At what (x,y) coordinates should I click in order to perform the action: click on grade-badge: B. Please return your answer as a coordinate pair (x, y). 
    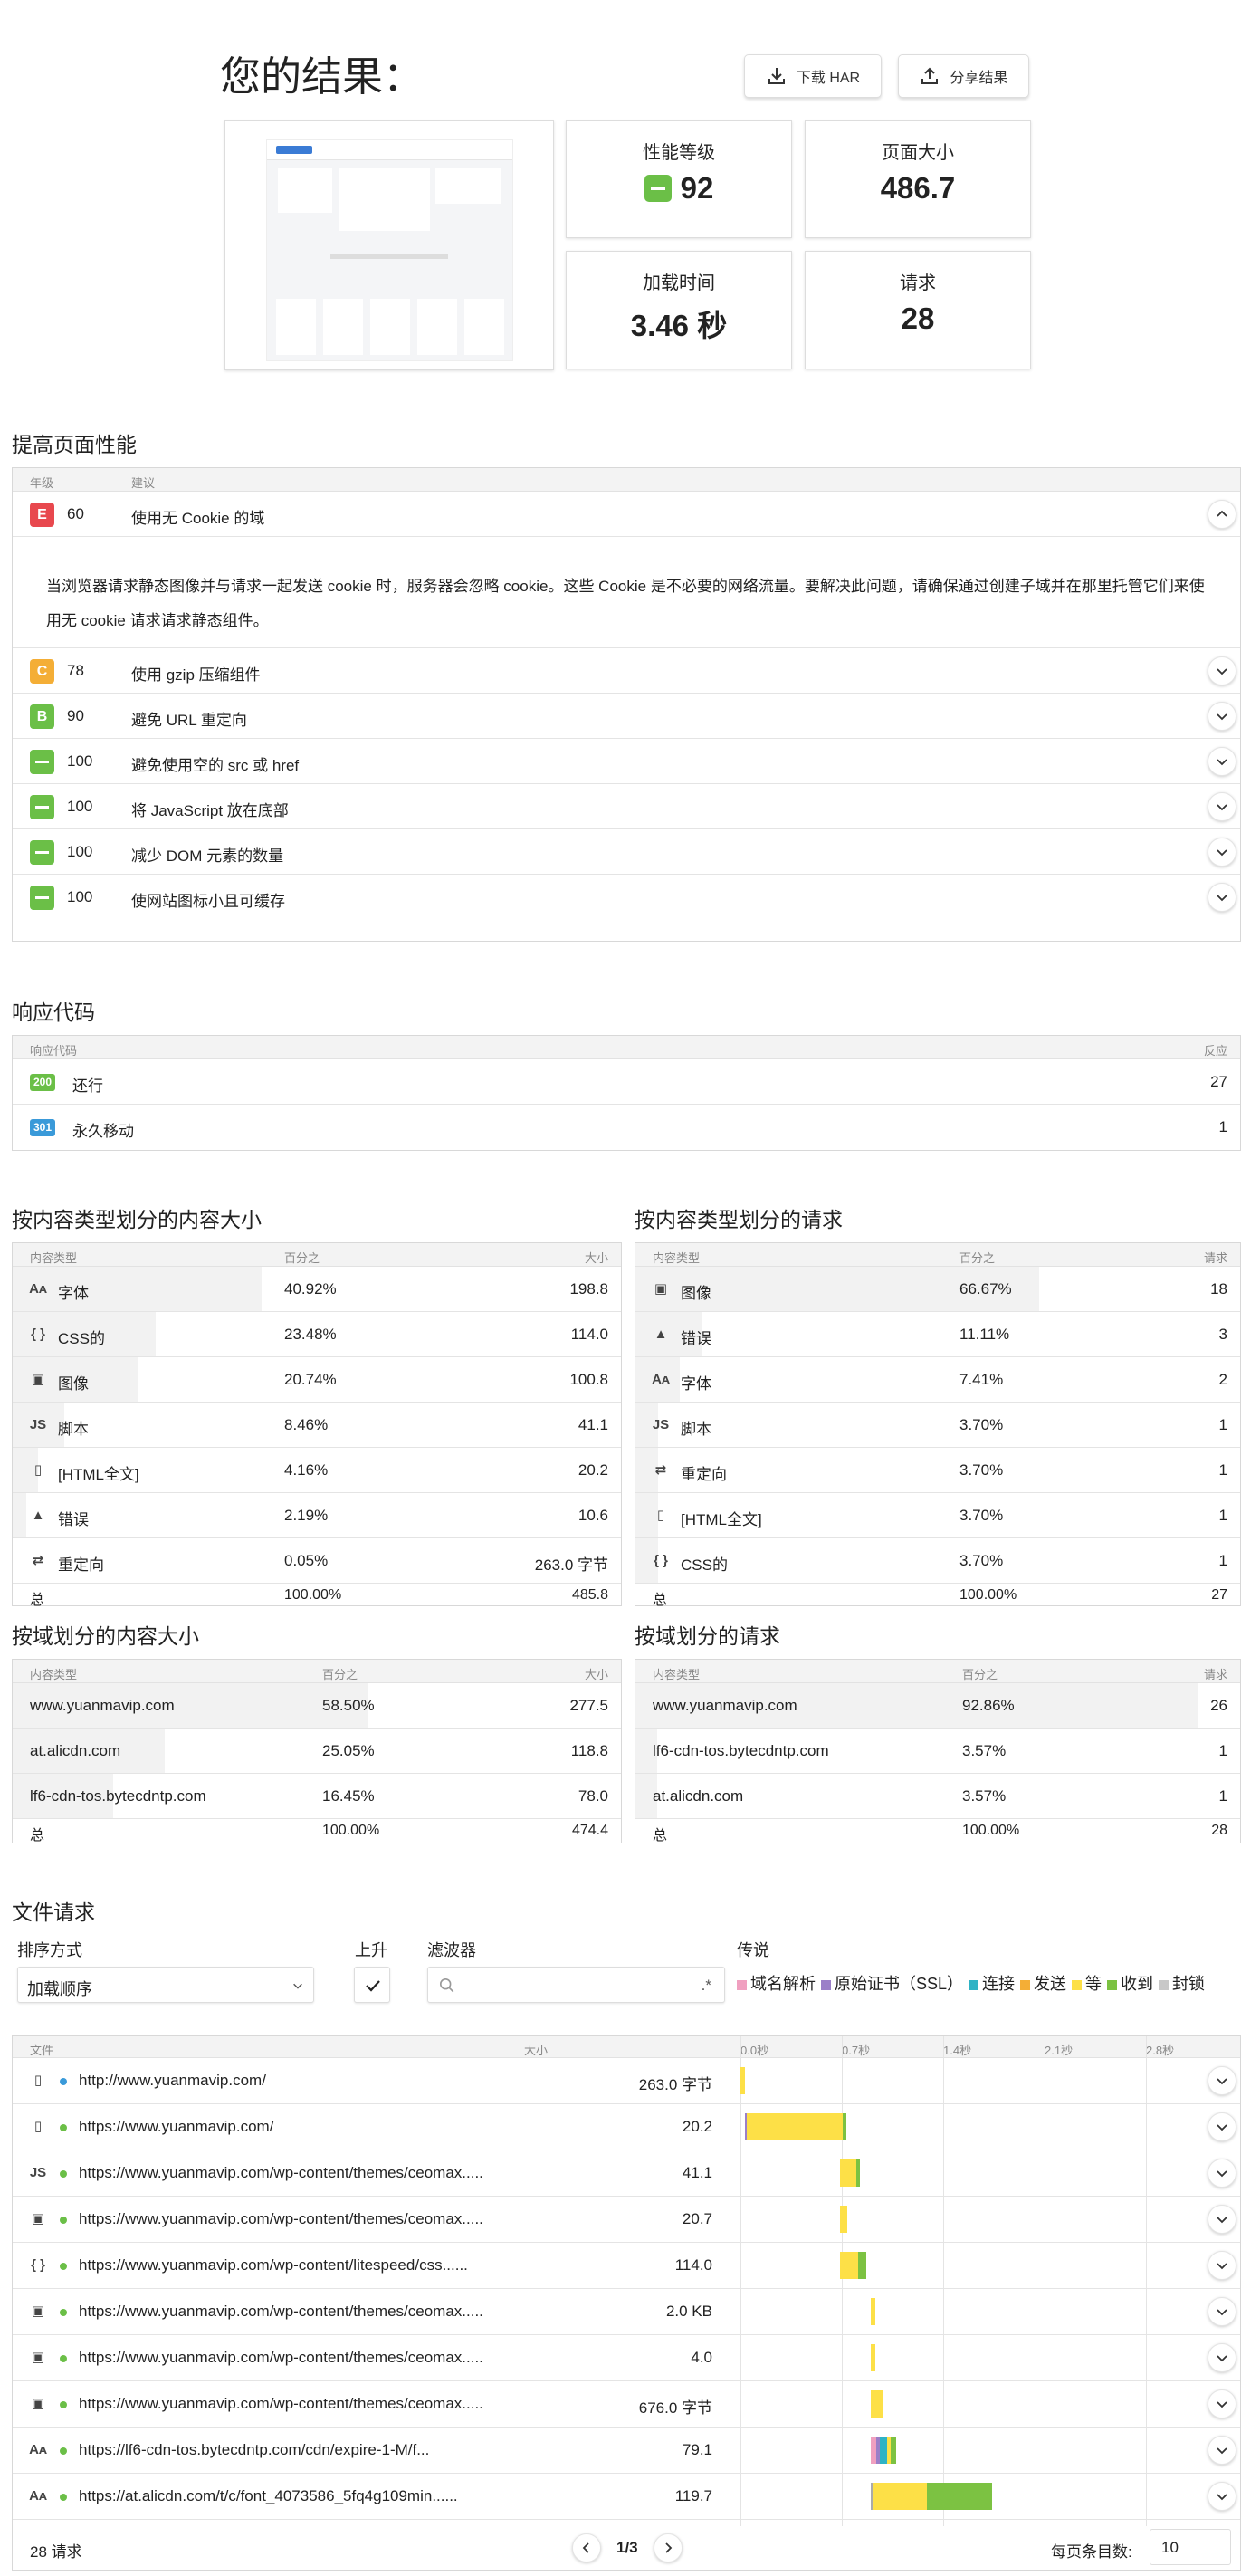
    Looking at the image, I should click on (42, 716).